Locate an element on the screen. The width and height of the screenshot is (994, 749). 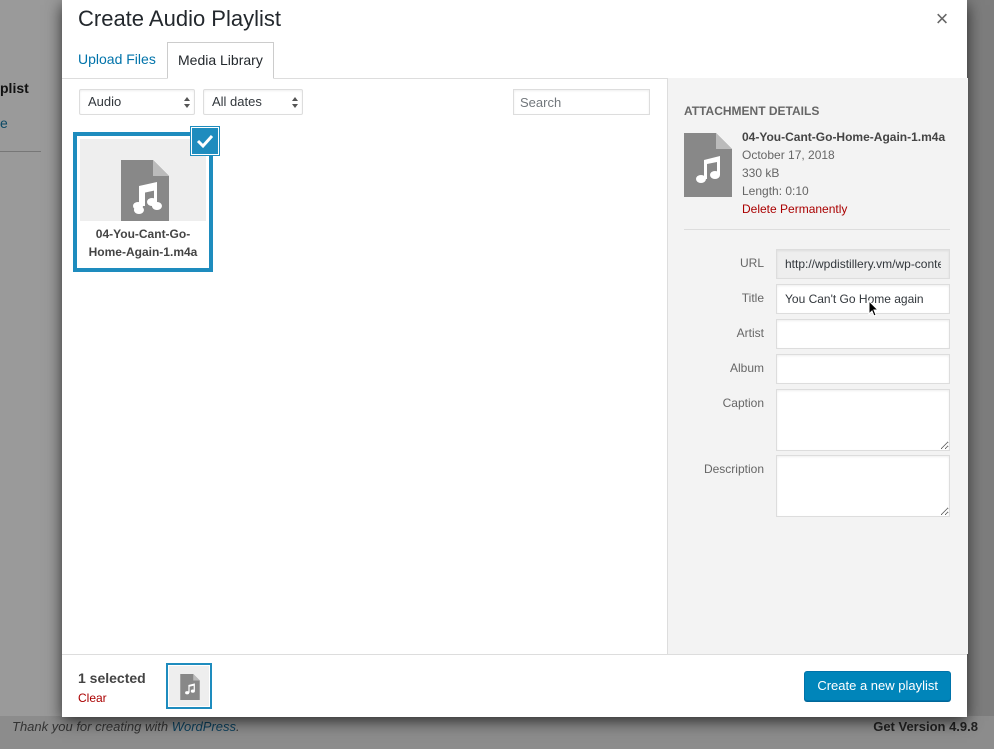
admin-divider is located at coordinates (20, 151).